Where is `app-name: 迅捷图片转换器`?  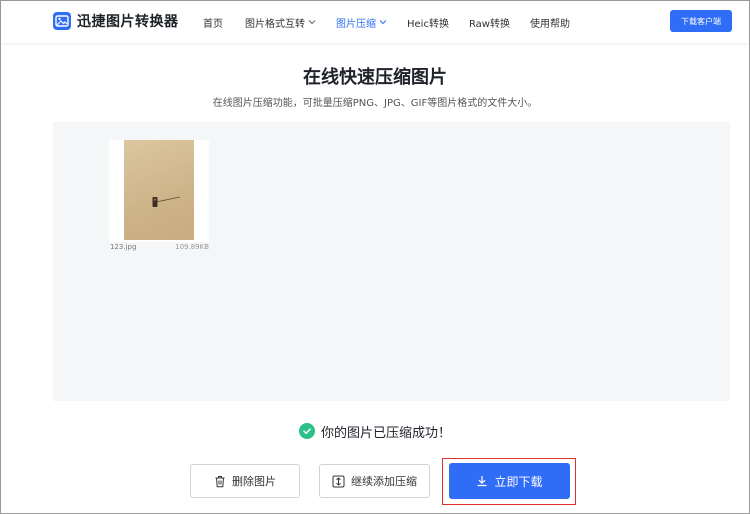
app-name: 迅捷图片转换器 is located at coordinates (128, 22).